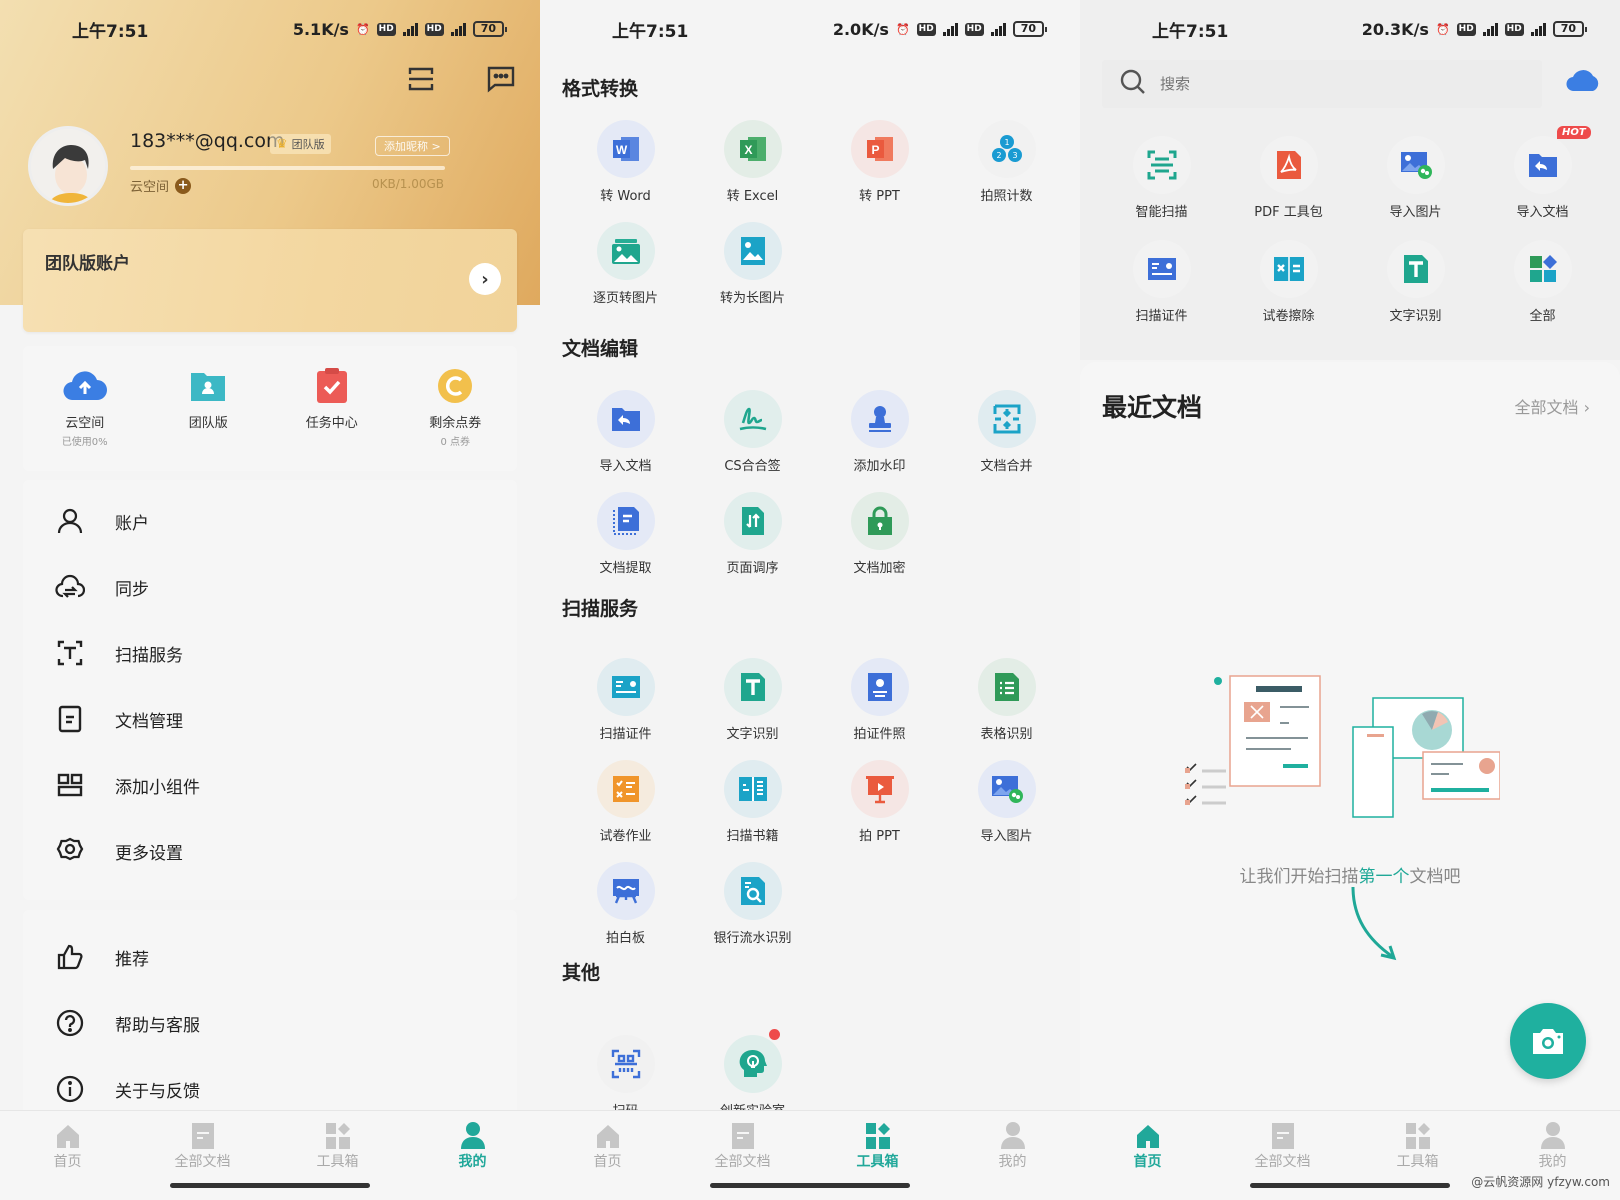 Image resolution: width=1620 pixels, height=1200 pixels. Describe the element at coordinates (815, 483) in the screenshot. I see `edit-tools-grid: 导入文档 CS合合签 添加水印 文档合并 文档提取 页面调序 文档加密` at that location.